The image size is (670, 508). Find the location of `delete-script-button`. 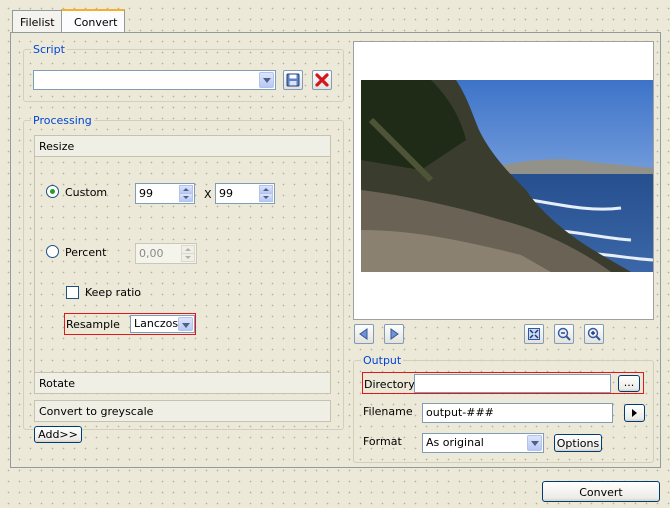

delete-script-button is located at coordinates (322, 80).